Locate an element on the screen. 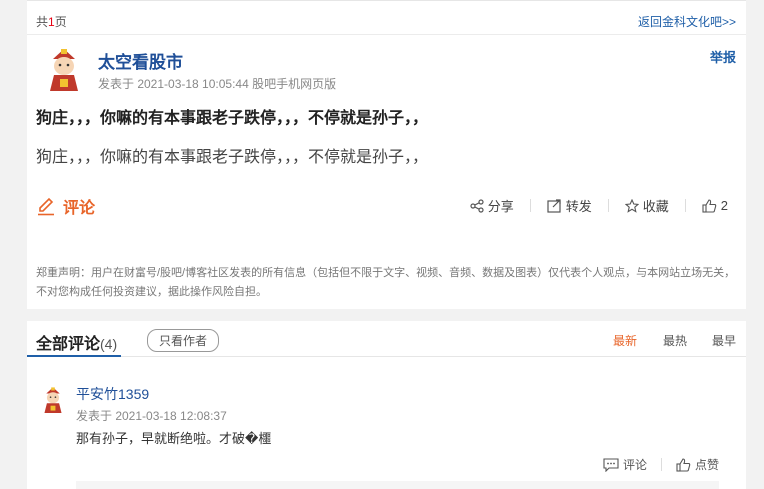 This screenshot has width=764, height=489. post-author: 太空看股市 is located at coordinates (140, 60).